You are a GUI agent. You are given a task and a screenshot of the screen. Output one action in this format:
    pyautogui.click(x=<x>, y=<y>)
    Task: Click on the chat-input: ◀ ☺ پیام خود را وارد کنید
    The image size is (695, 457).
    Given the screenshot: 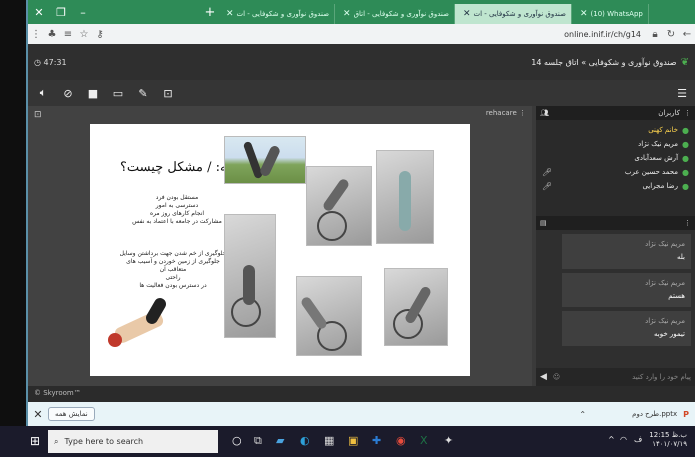 What is the action you would take?
    pyautogui.click(x=615, y=377)
    